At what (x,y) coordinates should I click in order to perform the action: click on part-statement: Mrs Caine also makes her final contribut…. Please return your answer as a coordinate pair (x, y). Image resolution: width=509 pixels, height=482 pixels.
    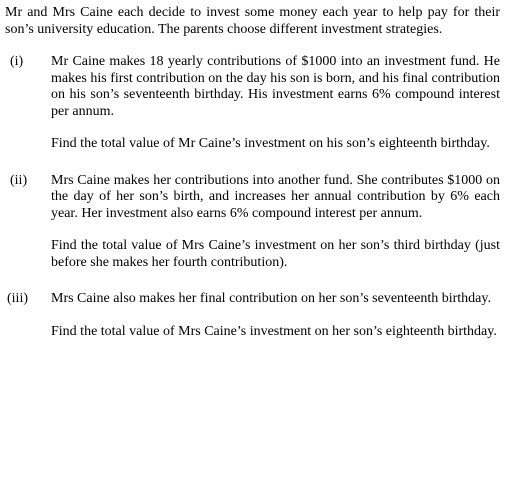
    Looking at the image, I should click on (271, 298).